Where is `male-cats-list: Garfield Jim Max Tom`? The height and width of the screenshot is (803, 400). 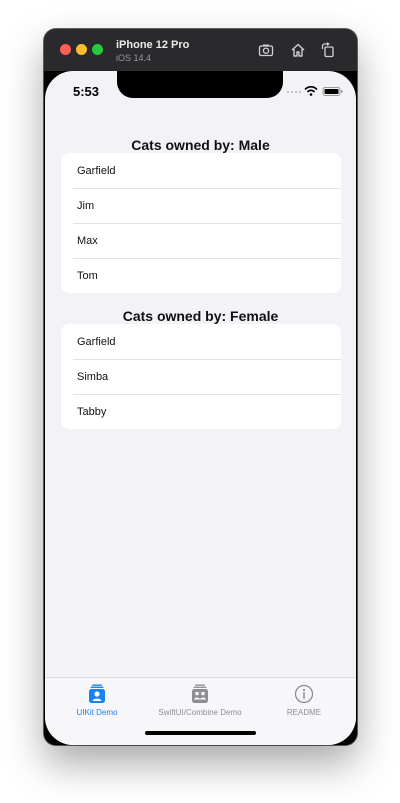 male-cats-list: Garfield Jim Max Tom is located at coordinates (201, 223).